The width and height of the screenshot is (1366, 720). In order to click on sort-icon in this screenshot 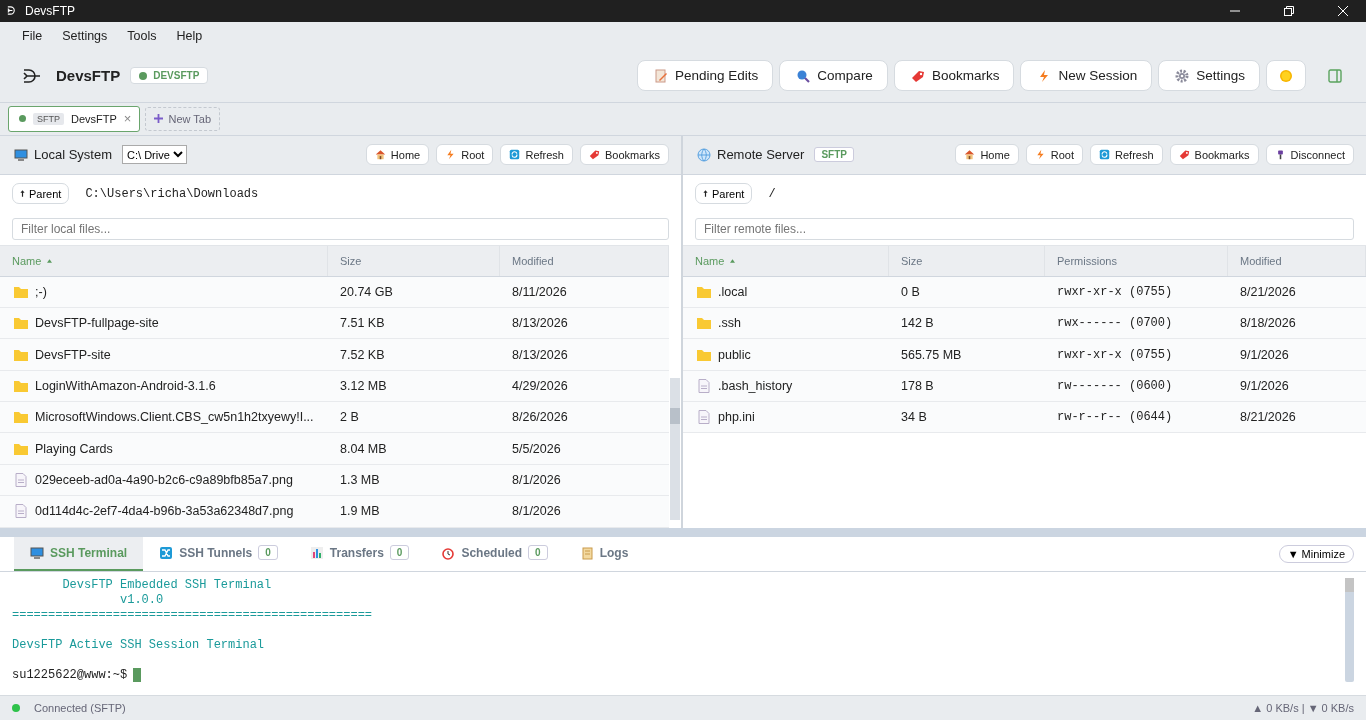, I will do `click(50, 260)`.